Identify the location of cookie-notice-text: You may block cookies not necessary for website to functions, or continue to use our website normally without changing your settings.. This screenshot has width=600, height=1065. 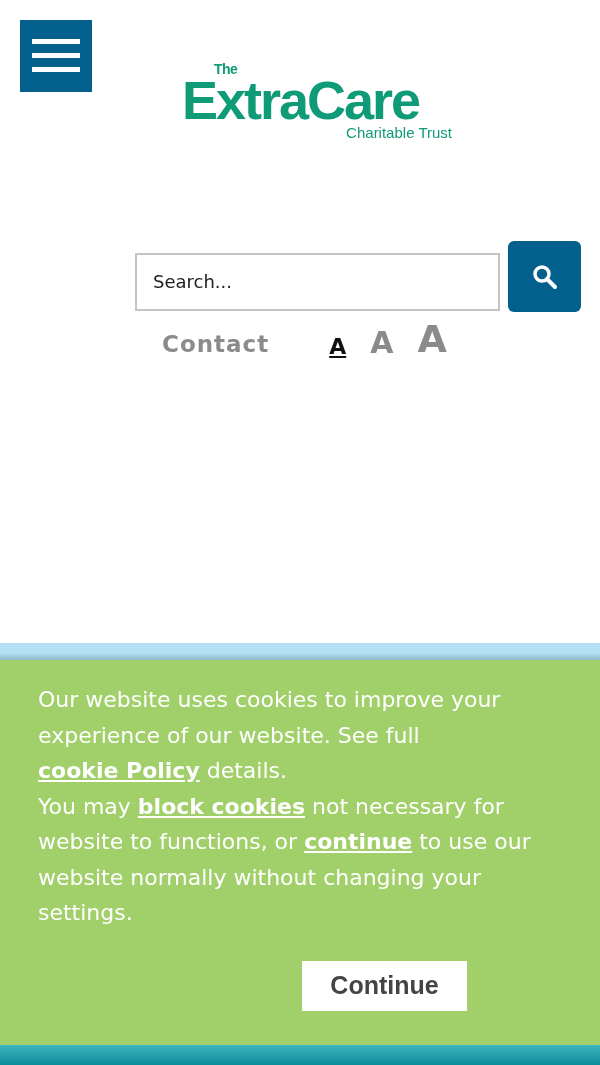
(285, 859).